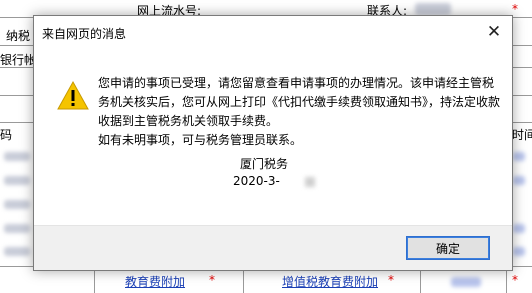 This screenshot has width=532, height=293. I want to click on vat-education-surcharge-link: 增值税教育费附加, so click(330, 281).